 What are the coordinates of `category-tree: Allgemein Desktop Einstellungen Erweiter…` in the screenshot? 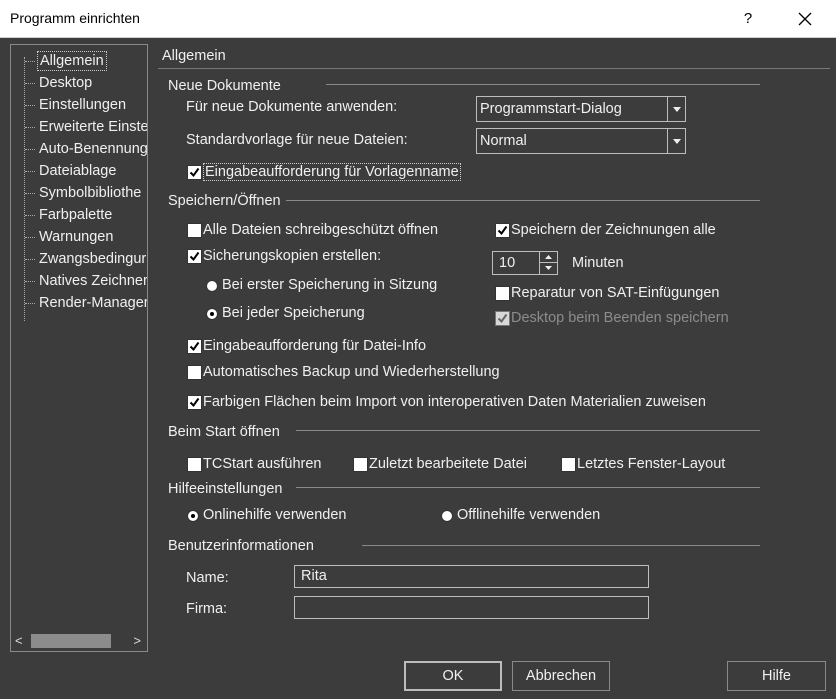 It's located at (79, 348).